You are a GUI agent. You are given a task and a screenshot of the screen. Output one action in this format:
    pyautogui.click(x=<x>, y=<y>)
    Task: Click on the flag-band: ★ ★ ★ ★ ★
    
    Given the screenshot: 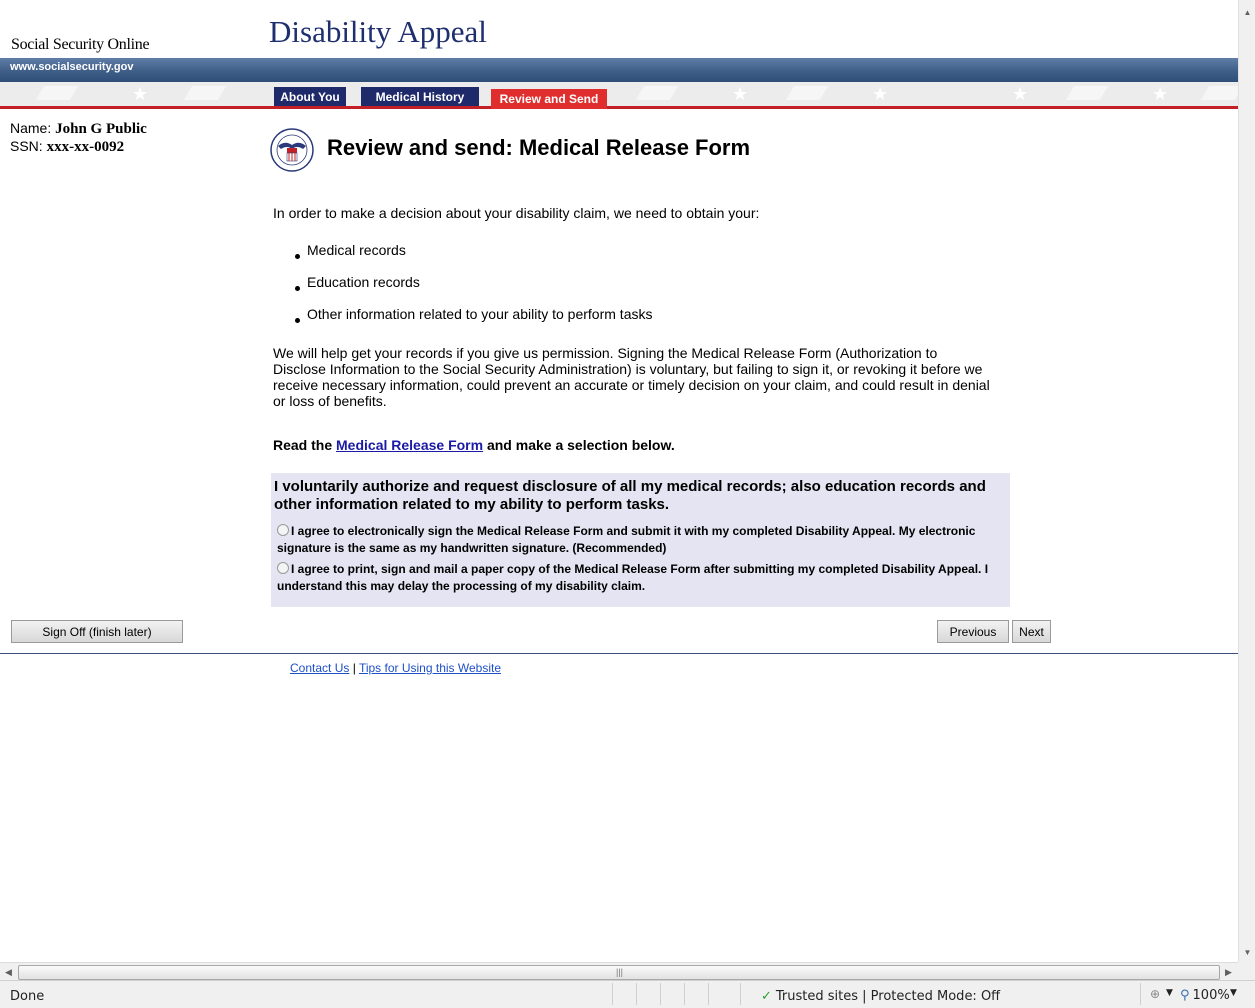 What is the action you would take?
    pyautogui.click(x=619, y=94)
    